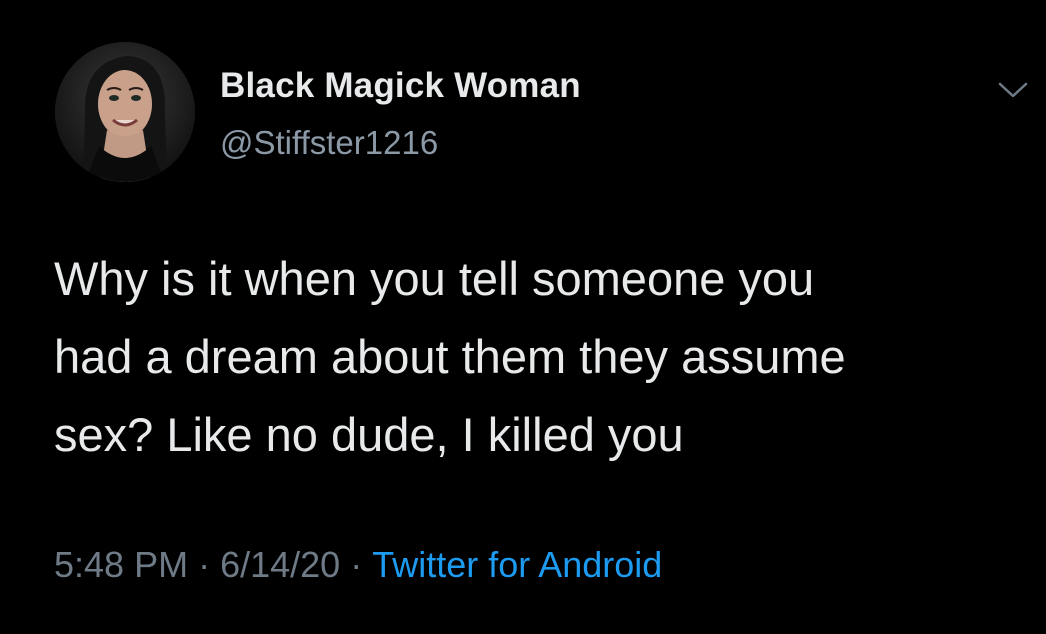 The height and width of the screenshot is (634, 1046). What do you see at coordinates (369, 434) in the screenshot?
I see `tweet-text-line: sex? Like no dude, I killed you` at bounding box center [369, 434].